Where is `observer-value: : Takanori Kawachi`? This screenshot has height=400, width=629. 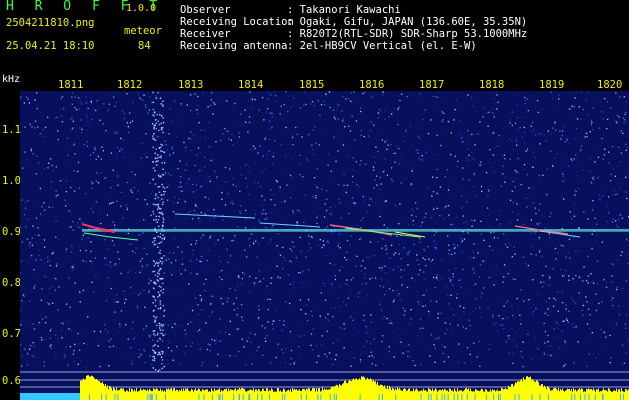
observer-value: : Takanori Kawachi is located at coordinates (344, 10).